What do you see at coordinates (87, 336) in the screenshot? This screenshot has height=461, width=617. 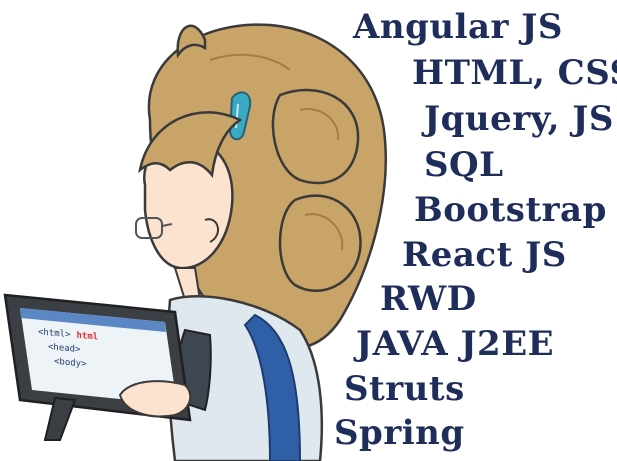 I see `screen-badge: html` at bounding box center [87, 336].